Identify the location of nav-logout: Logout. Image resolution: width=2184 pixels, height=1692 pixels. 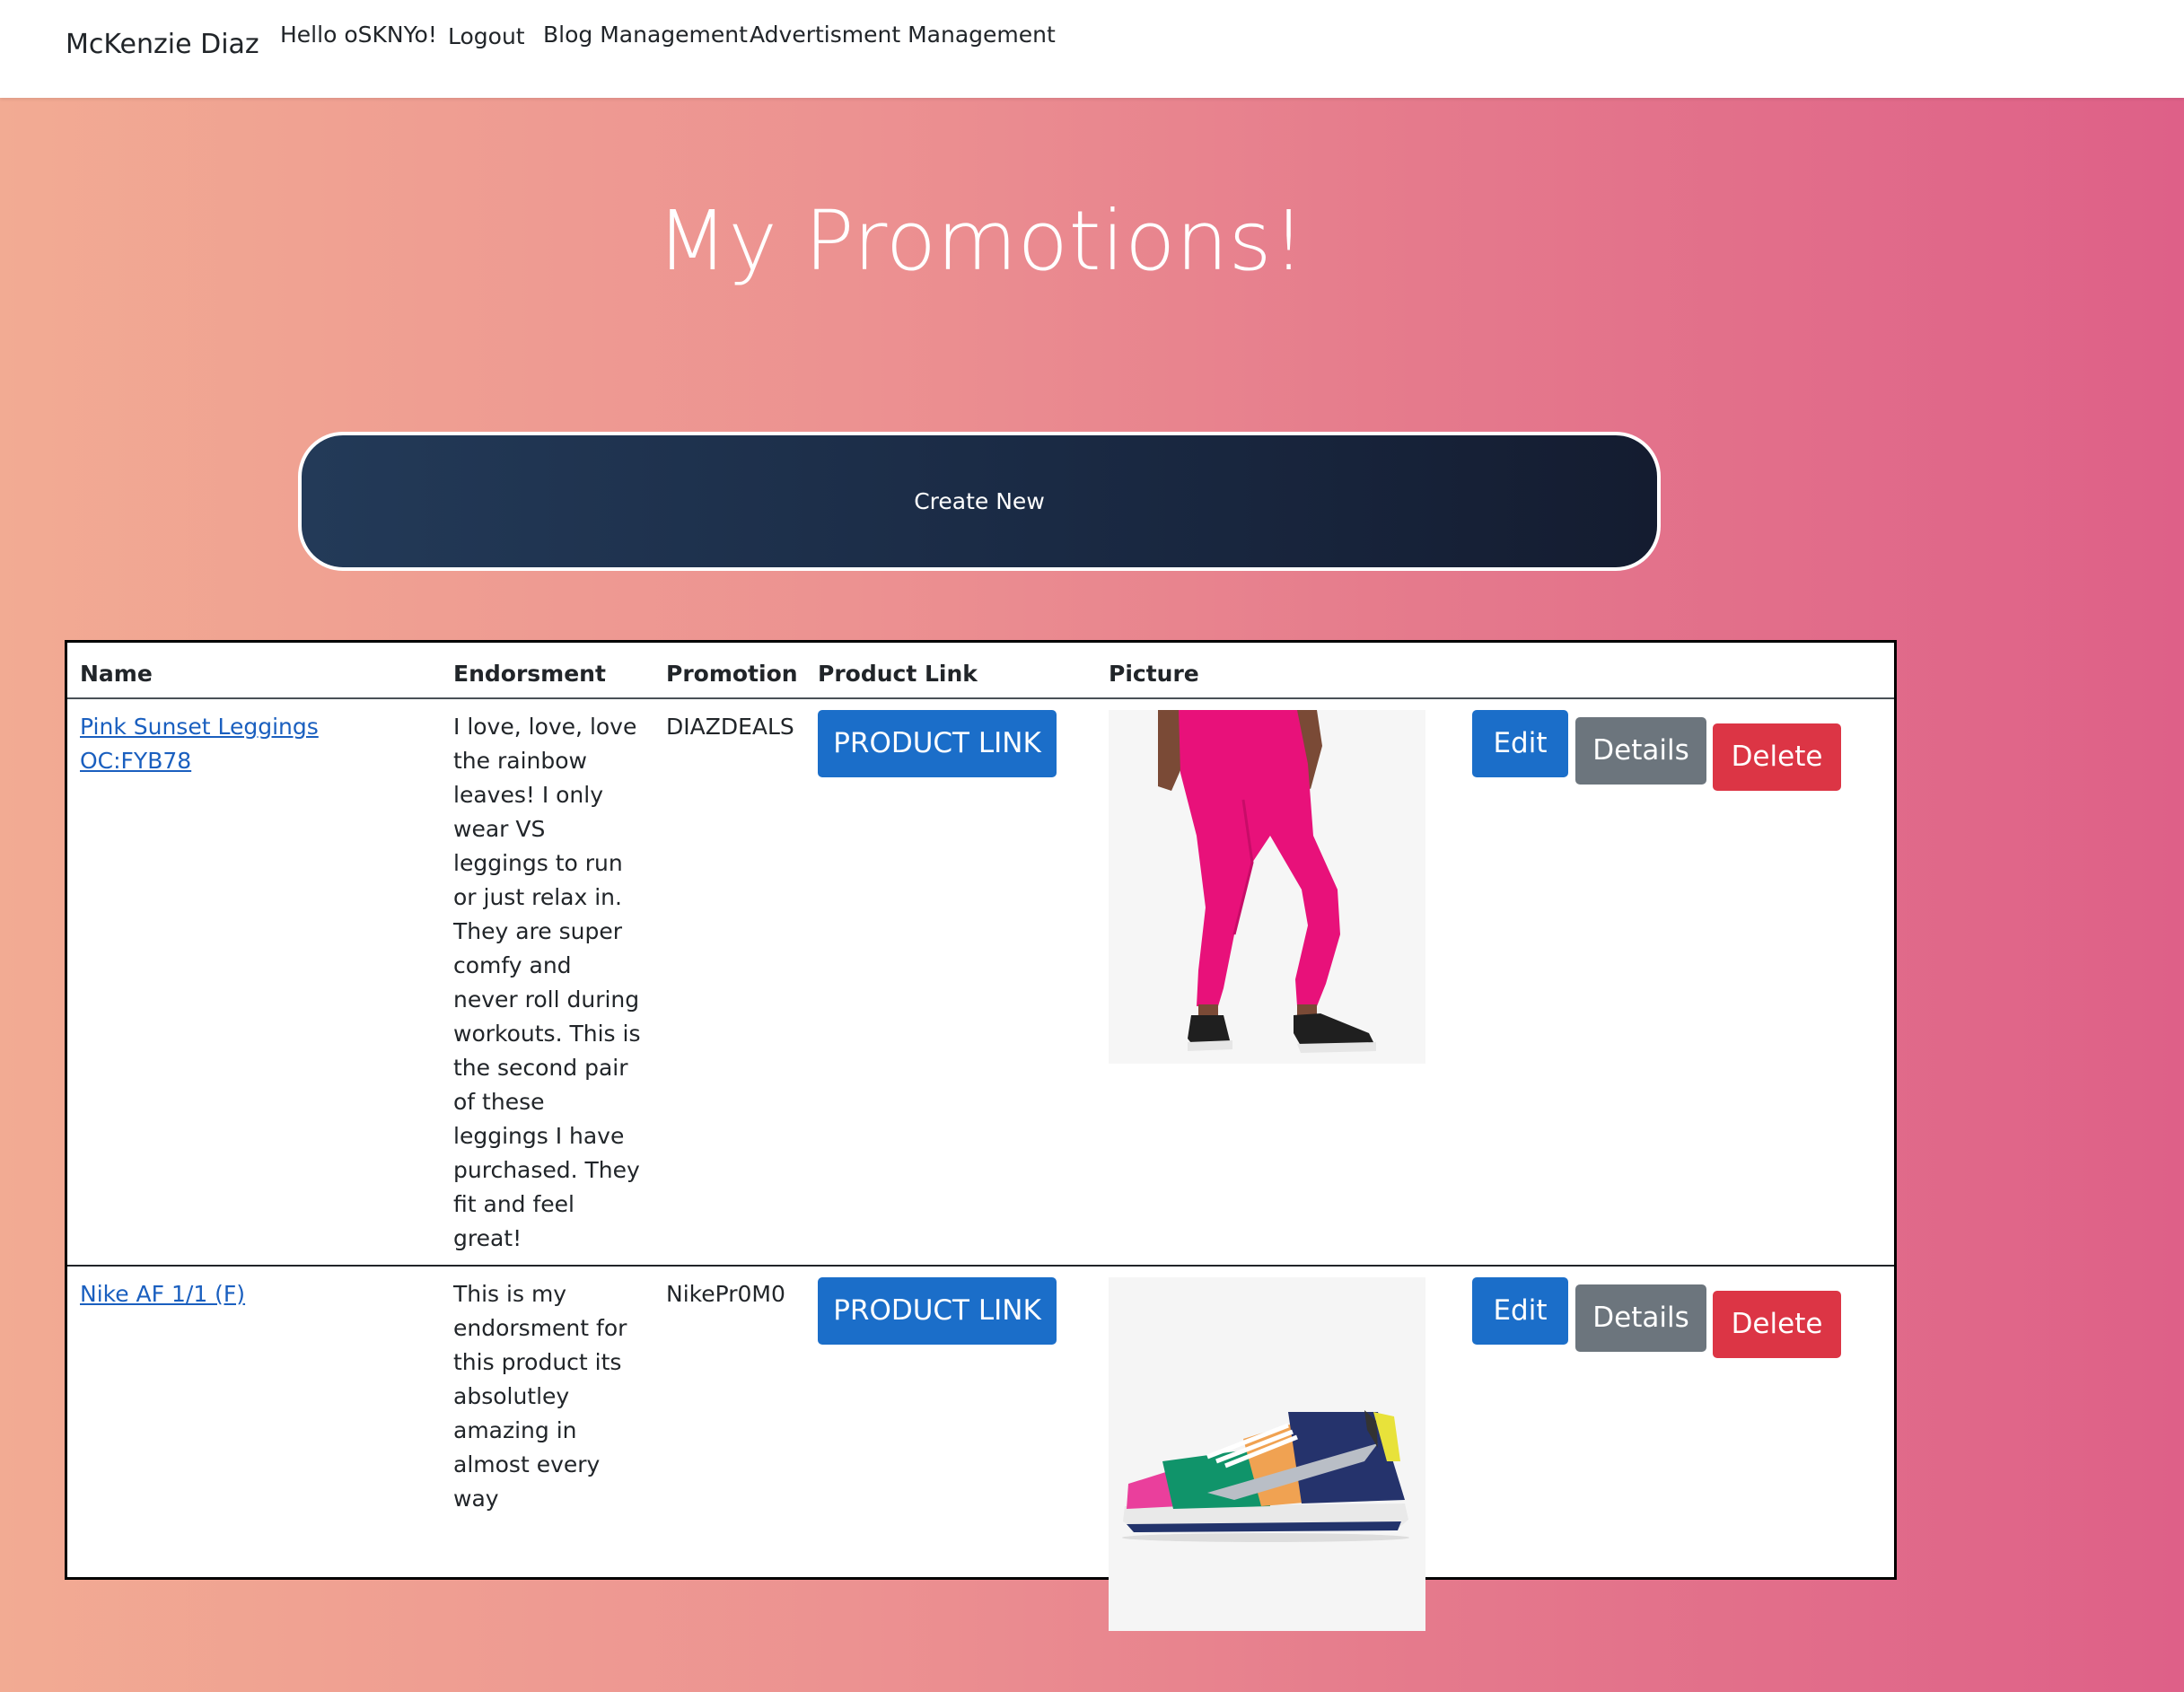
(487, 36).